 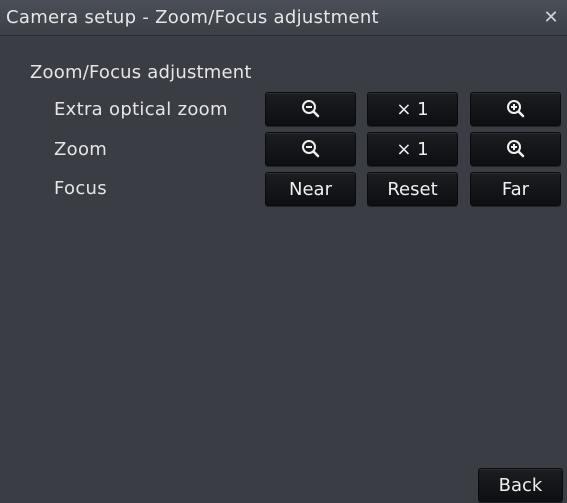 I want to click on zoom-out-button, so click(x=310, y=149).